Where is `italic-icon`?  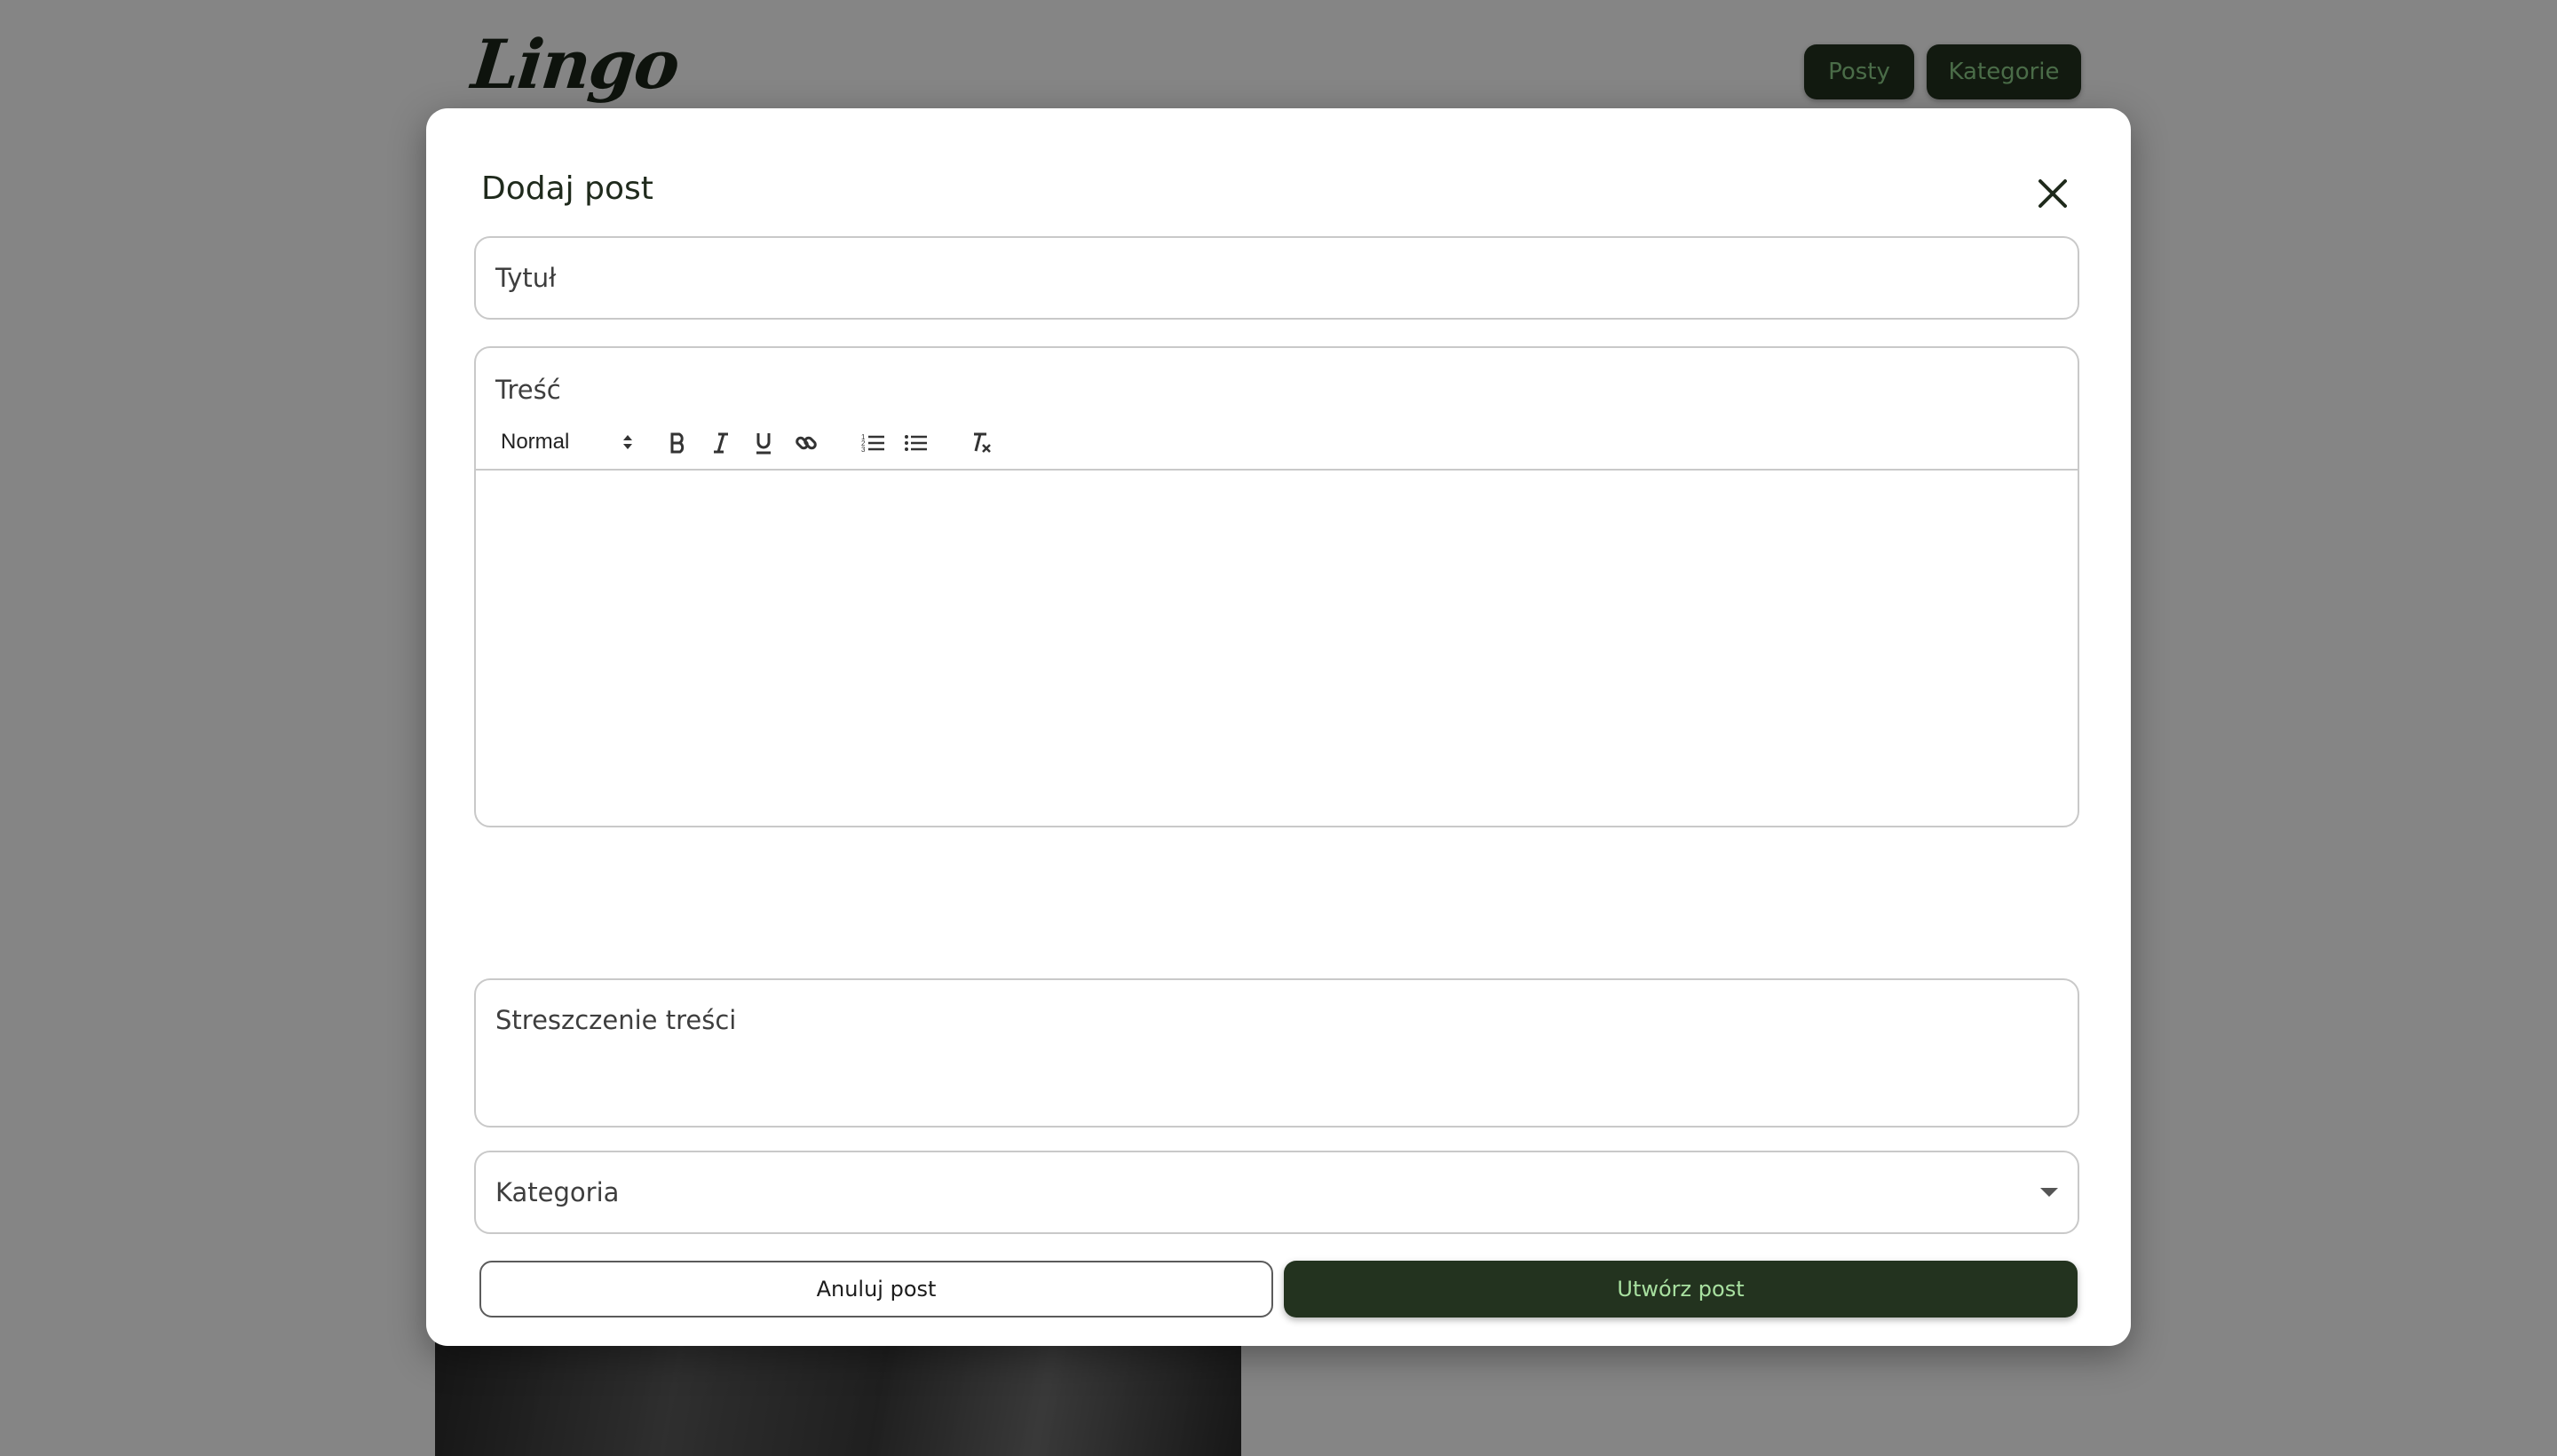
italic-icon is located at coordinates (721, 443).